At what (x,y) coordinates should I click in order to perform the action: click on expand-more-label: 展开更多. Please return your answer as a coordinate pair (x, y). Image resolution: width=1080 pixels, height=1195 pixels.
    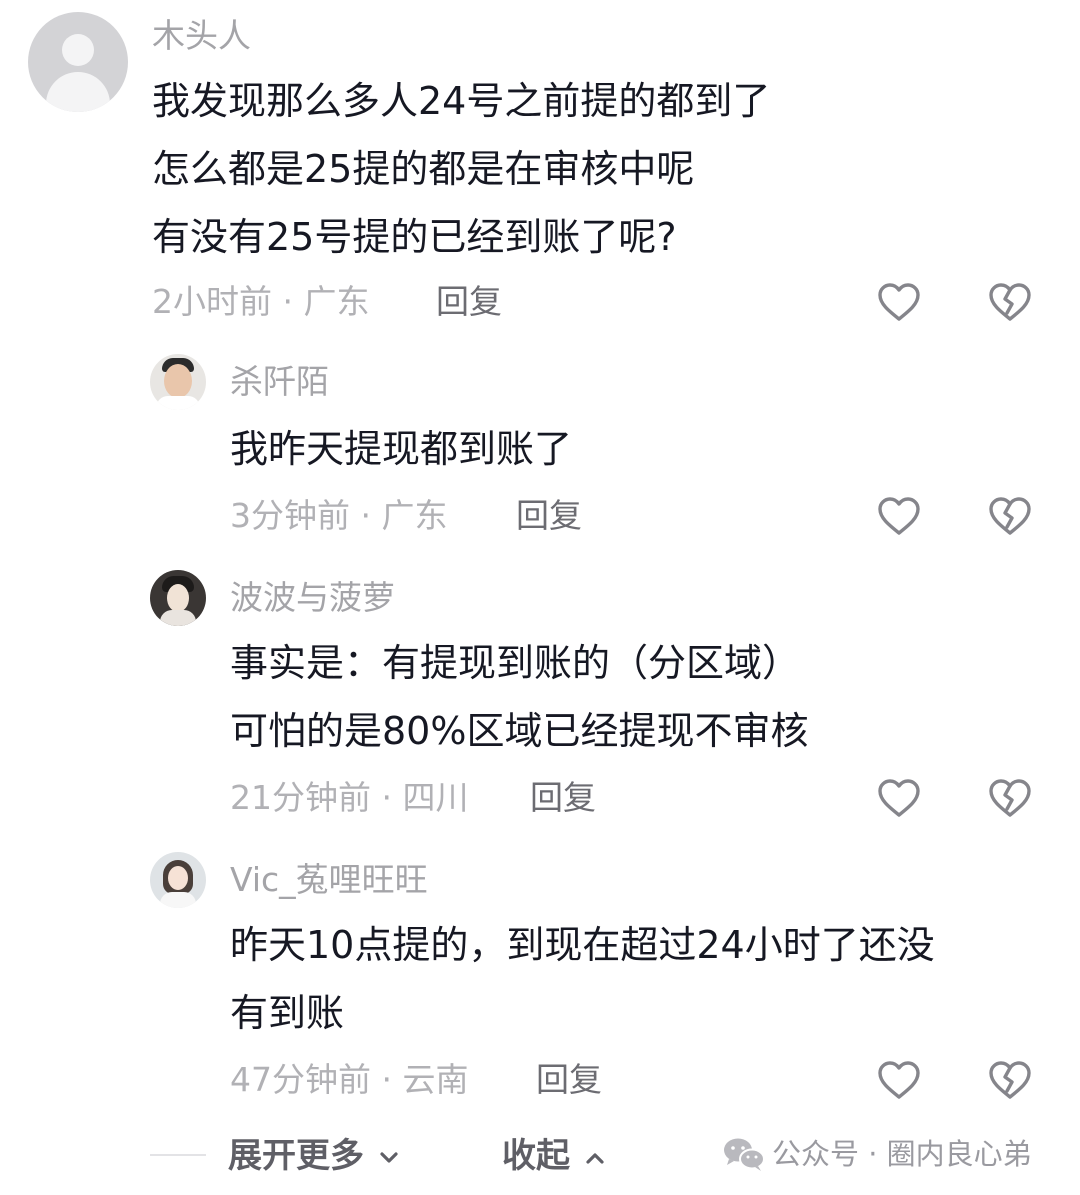
    Looking at the image, I should click on (296, 1156).